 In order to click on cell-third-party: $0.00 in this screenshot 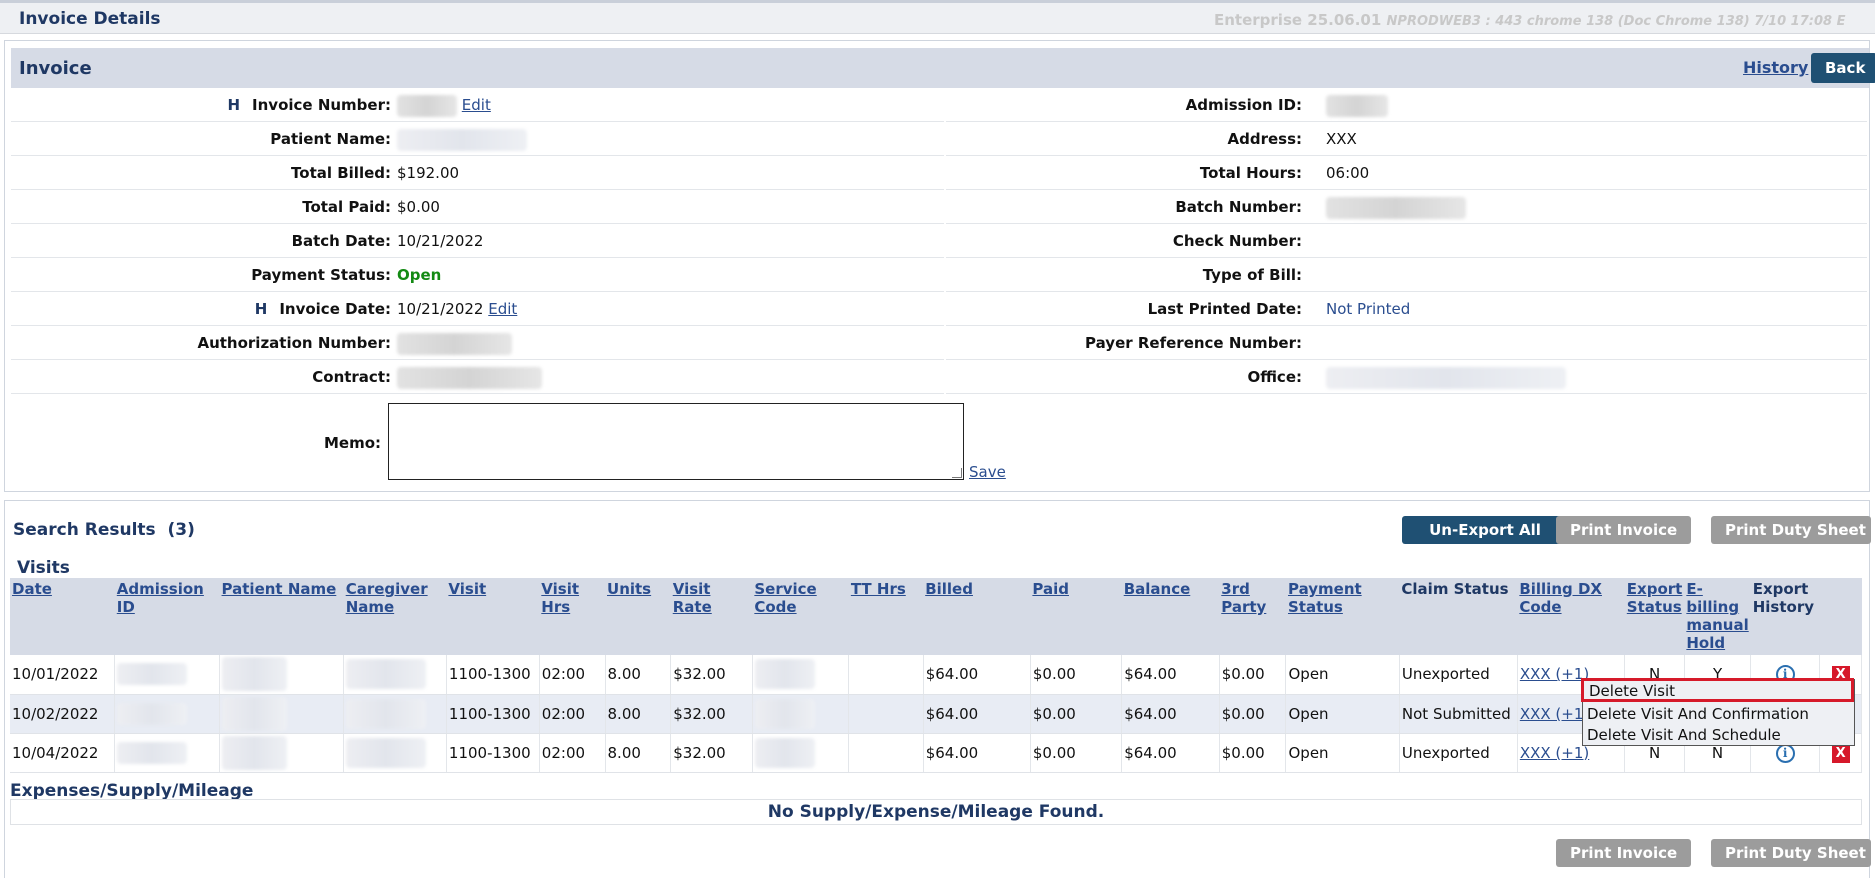, I will do `click(1253, 675)`.